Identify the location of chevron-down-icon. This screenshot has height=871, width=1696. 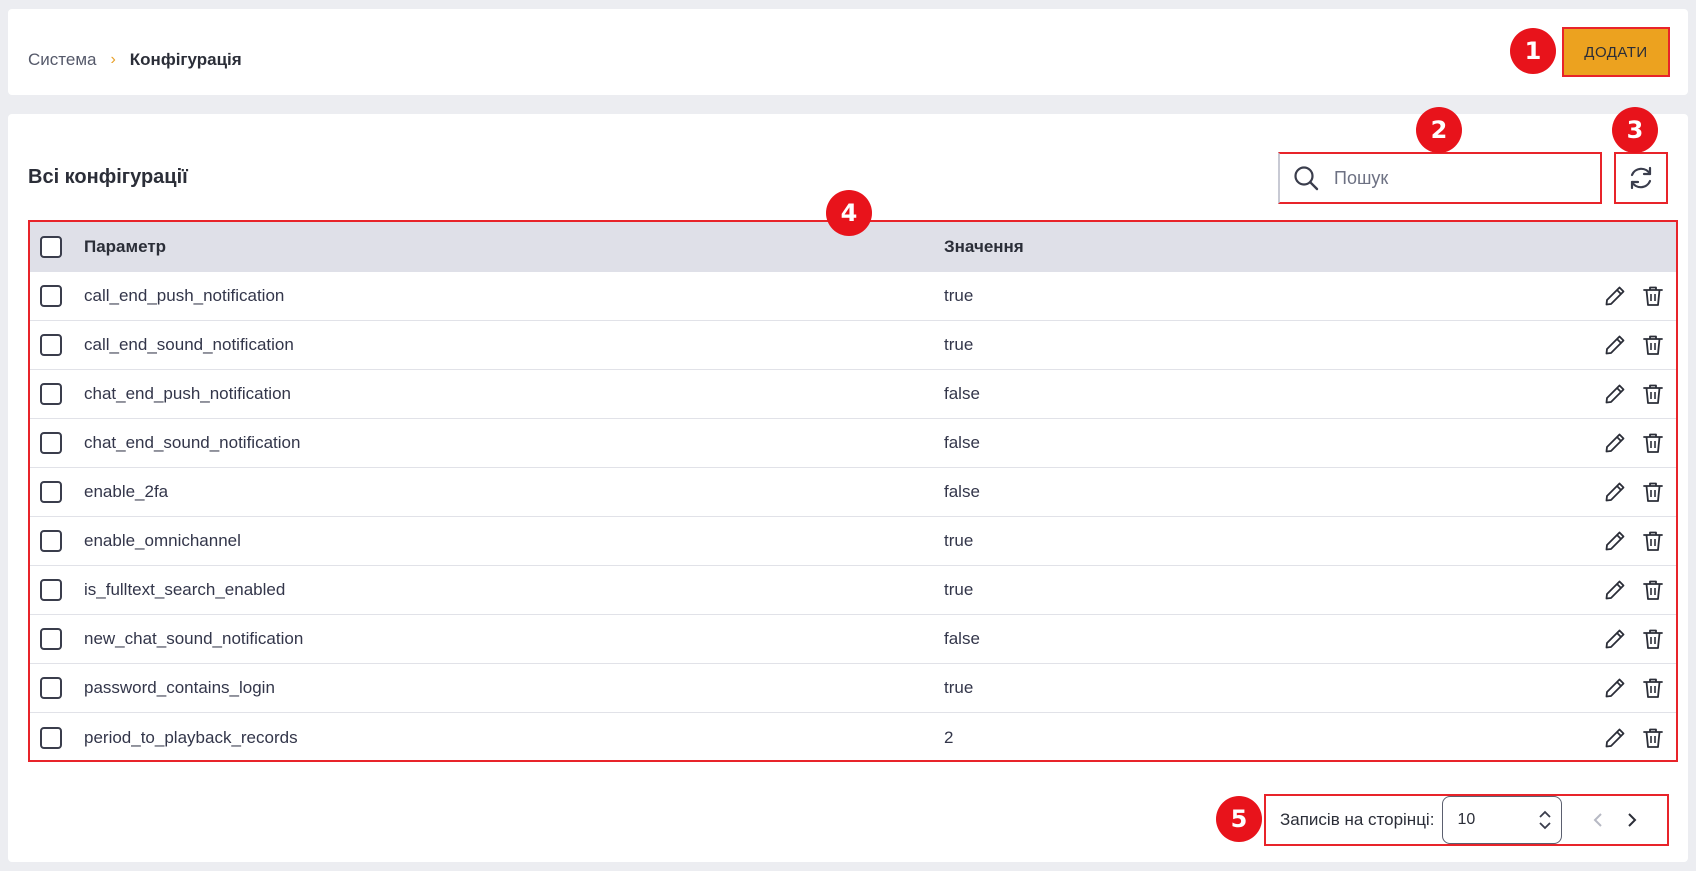
(1545, 826).